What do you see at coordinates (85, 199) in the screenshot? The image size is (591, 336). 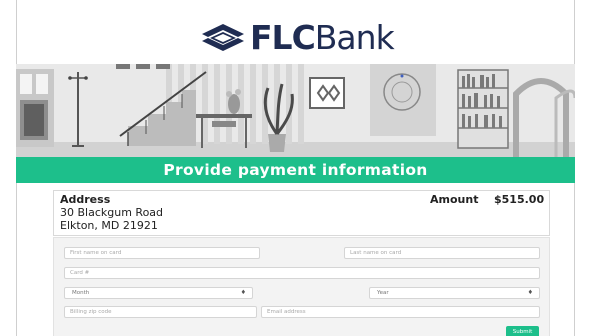 I see `address-heading: Address` at bounding box center [85, 199].